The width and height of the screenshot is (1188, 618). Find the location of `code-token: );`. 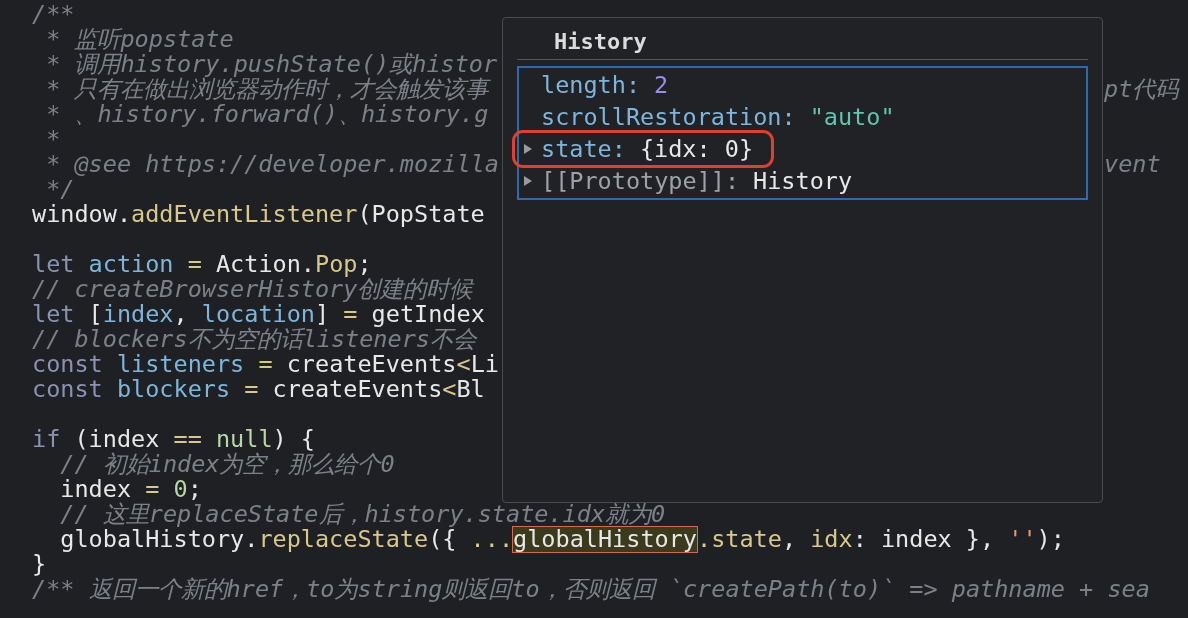

code-token: ); is located at coordinates (1050, 539).